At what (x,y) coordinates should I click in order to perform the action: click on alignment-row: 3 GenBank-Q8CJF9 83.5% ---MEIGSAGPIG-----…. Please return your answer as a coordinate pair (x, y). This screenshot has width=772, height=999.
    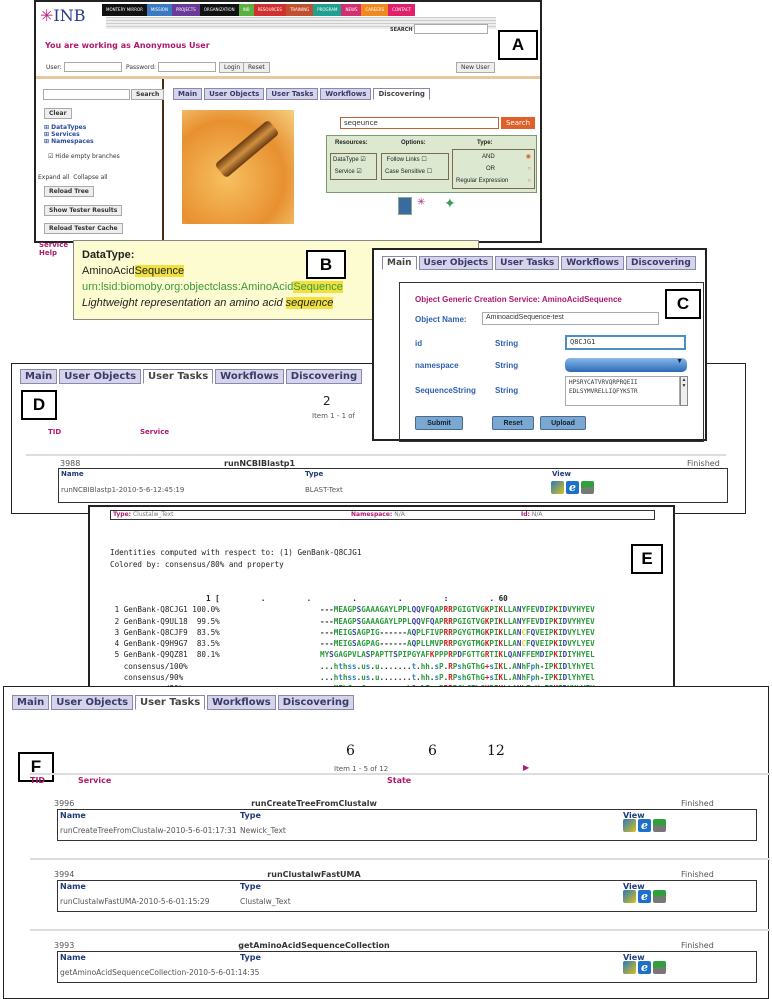
    Looking at the image, I should click on (352, 632).